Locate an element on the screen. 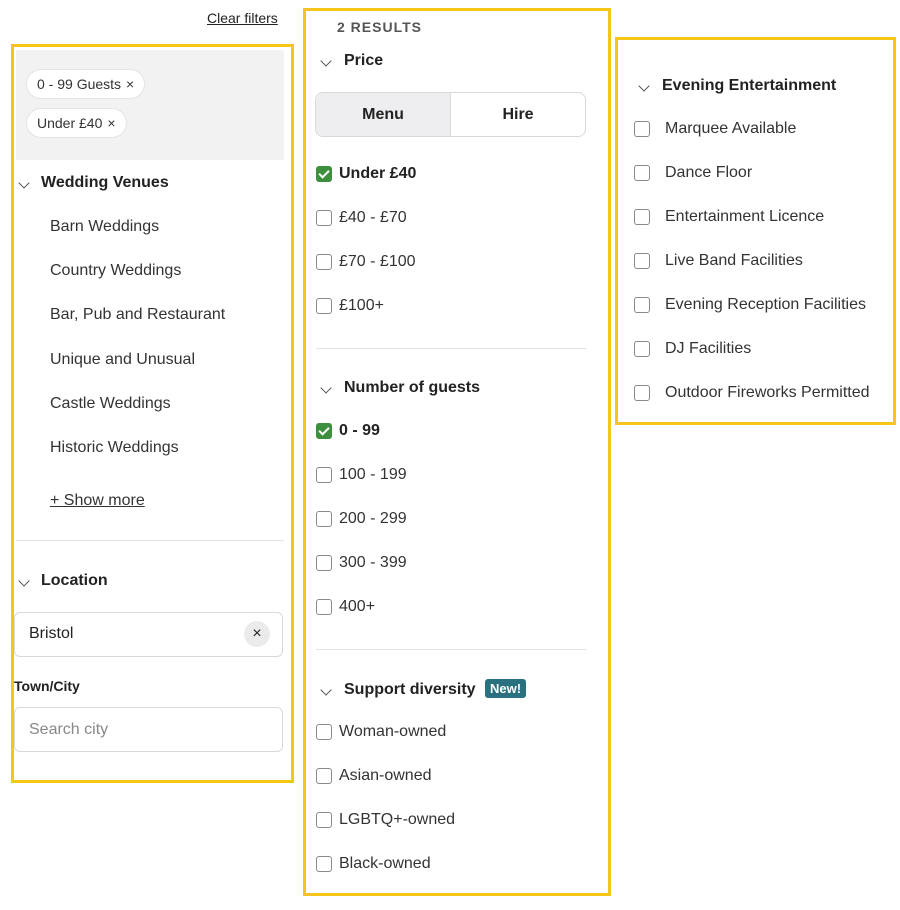 The image size is (900, 910). location-field: Bristol × is located at coordinates (148, 634).